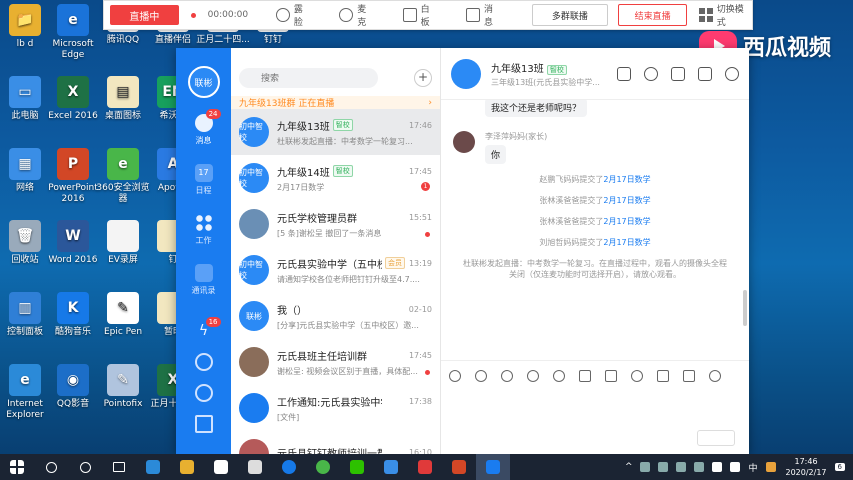  I want to click on message-tool: 消息, so click(483, 15).